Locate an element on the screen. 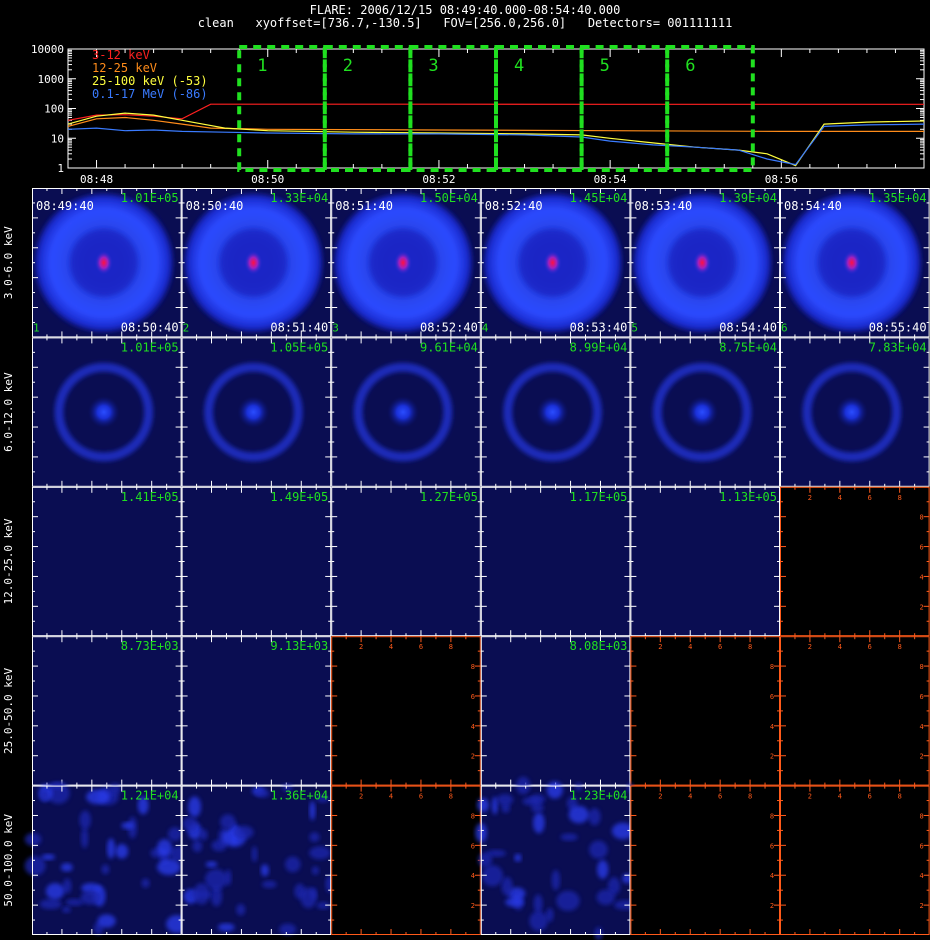 This screenshot has width=930, height=940. panel-max-value: 1.01E+05 is located at coordinates (150, 347).